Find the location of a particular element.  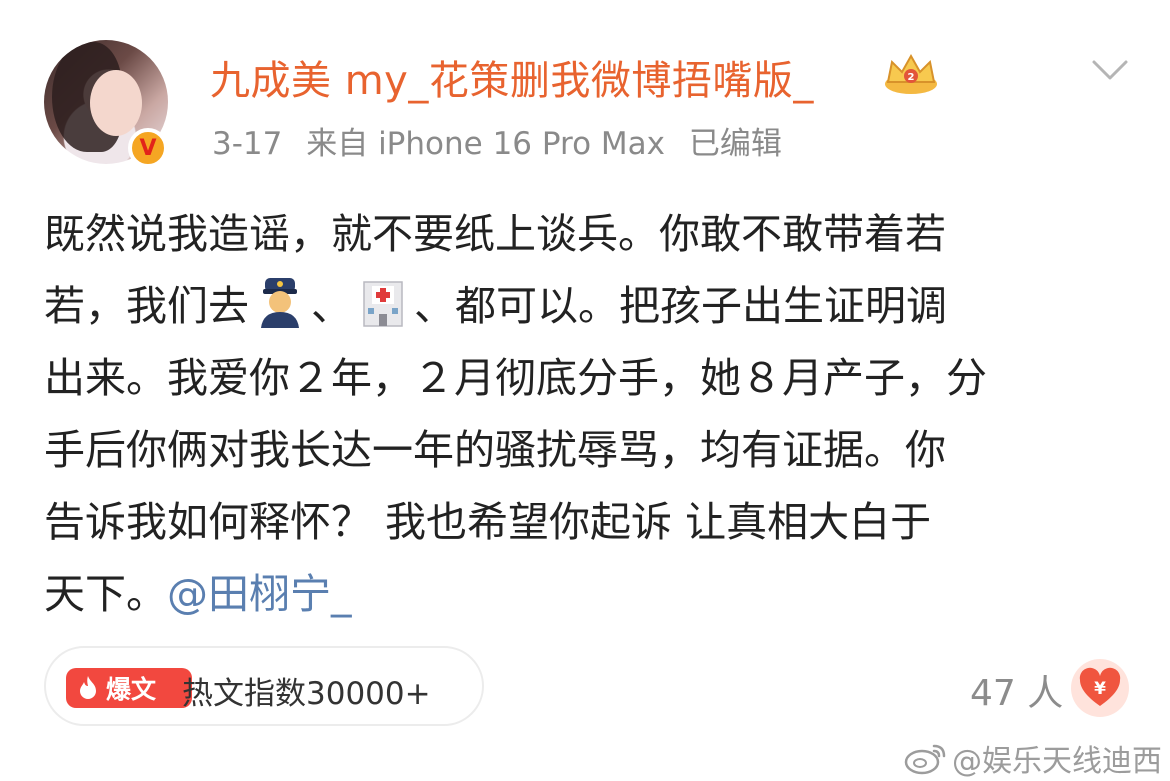

post-date: 3-17 is located at coordinates (247, 144).